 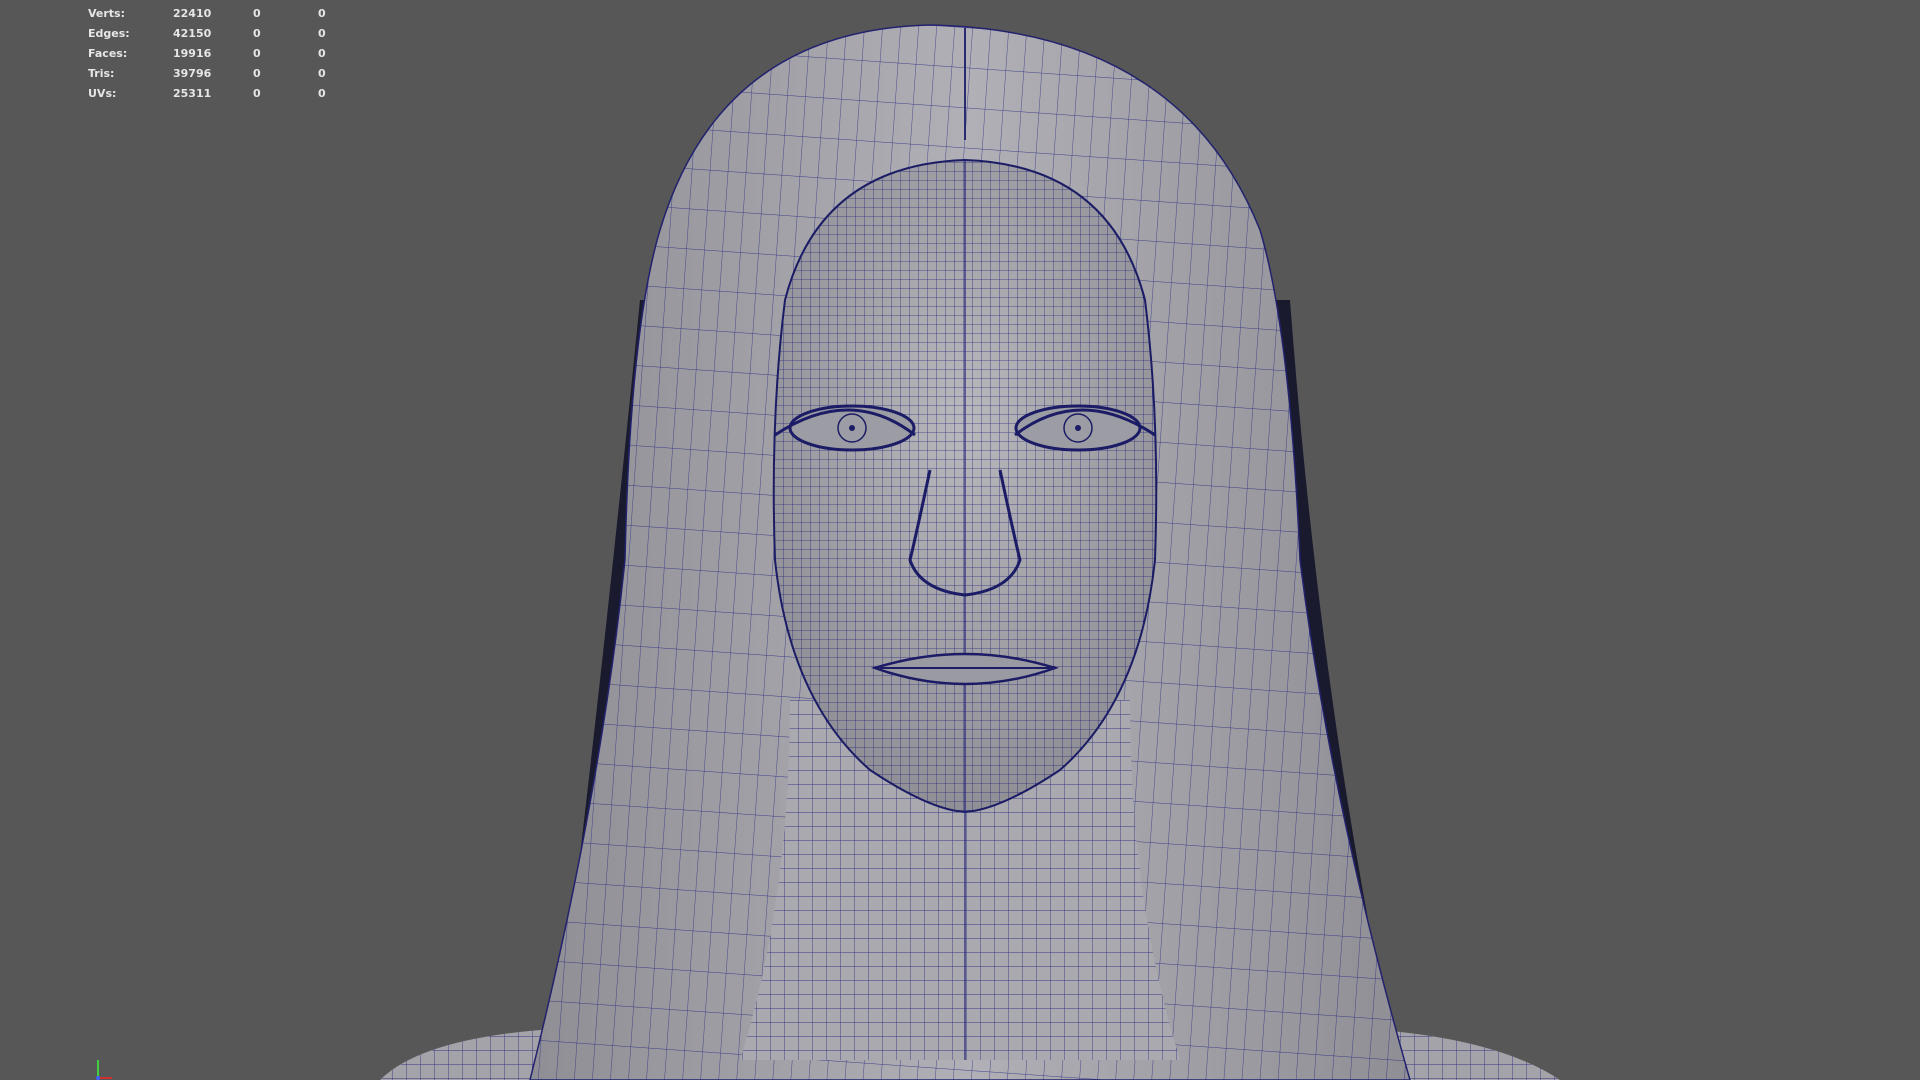 I want to click on view-axis-gizmo-icon, so click(x=104, y=1070).